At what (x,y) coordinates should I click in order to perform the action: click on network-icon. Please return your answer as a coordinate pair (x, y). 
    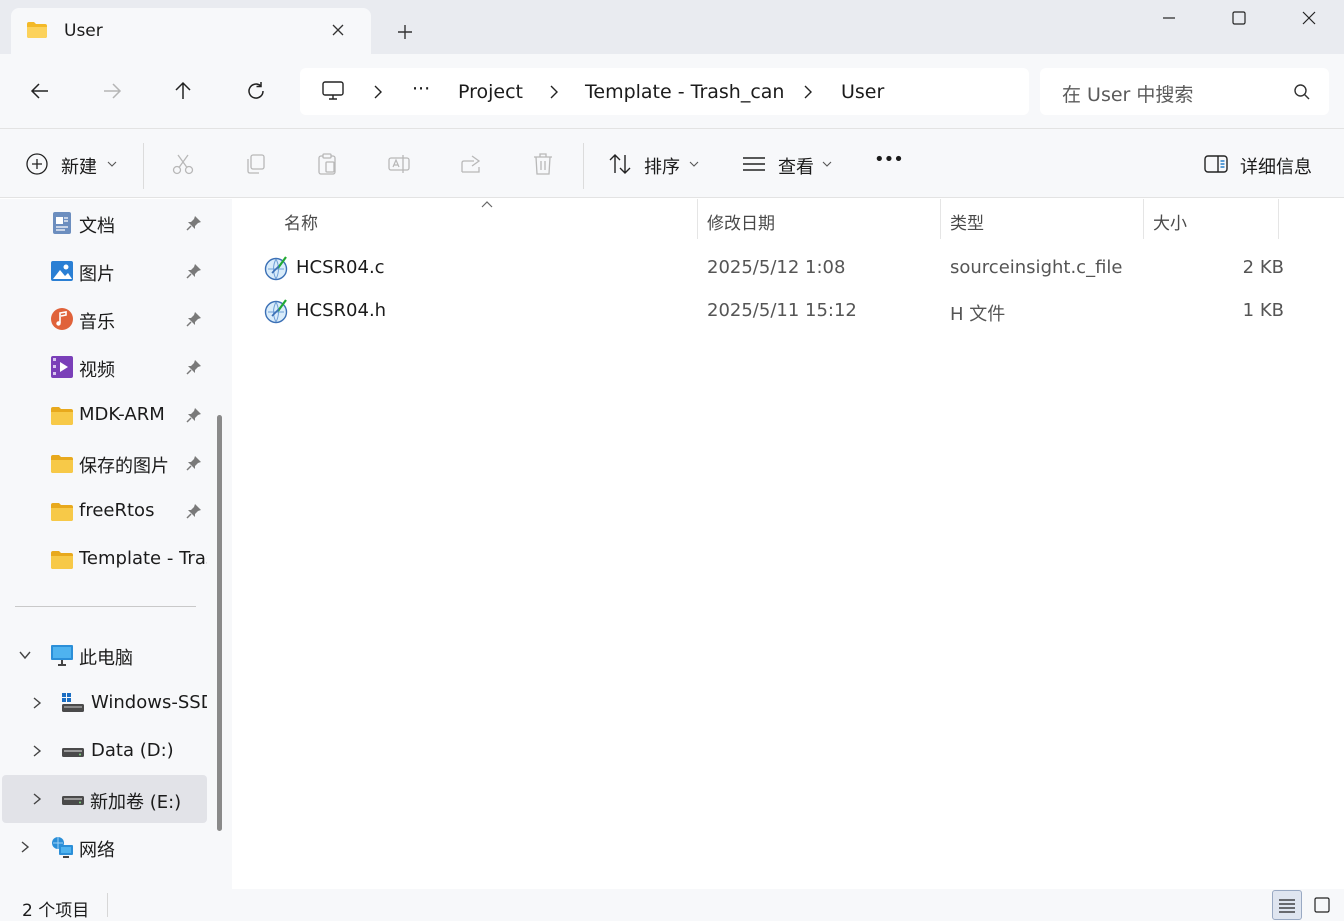
    Looking at the image, I should click on (62, 847).